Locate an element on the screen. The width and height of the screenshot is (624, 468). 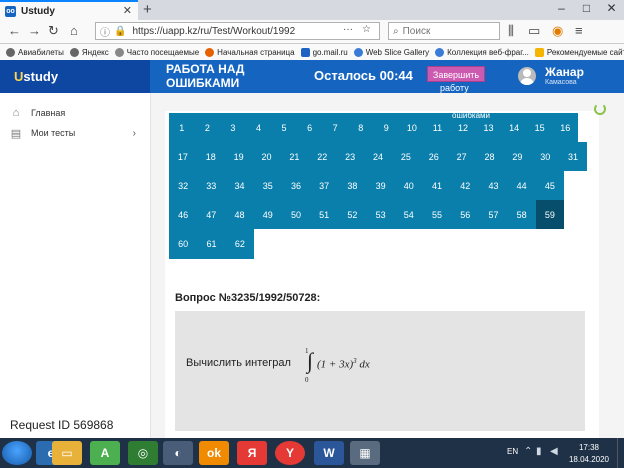
question-number-button: 46 is located at coordinates (183, 214).